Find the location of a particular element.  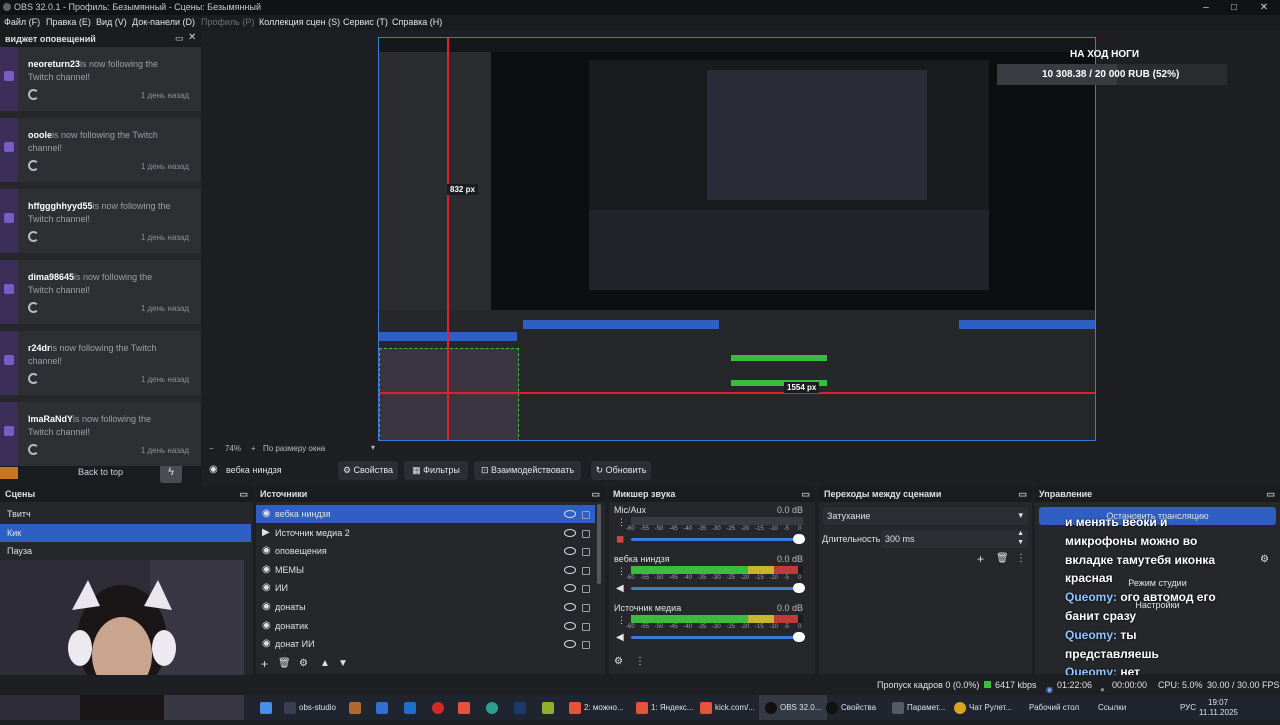

sources-scrollbar is located at coordinates (599, 544).